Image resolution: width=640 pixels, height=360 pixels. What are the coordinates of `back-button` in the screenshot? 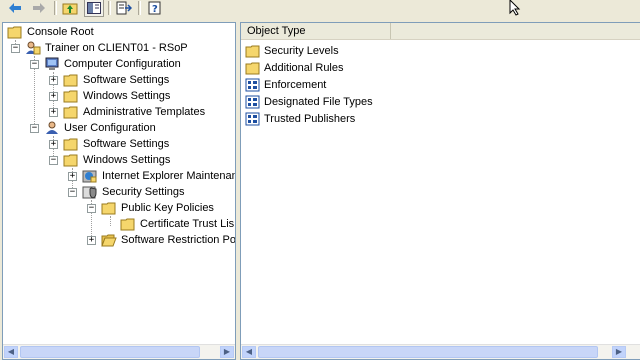 It's located at (15, 8).